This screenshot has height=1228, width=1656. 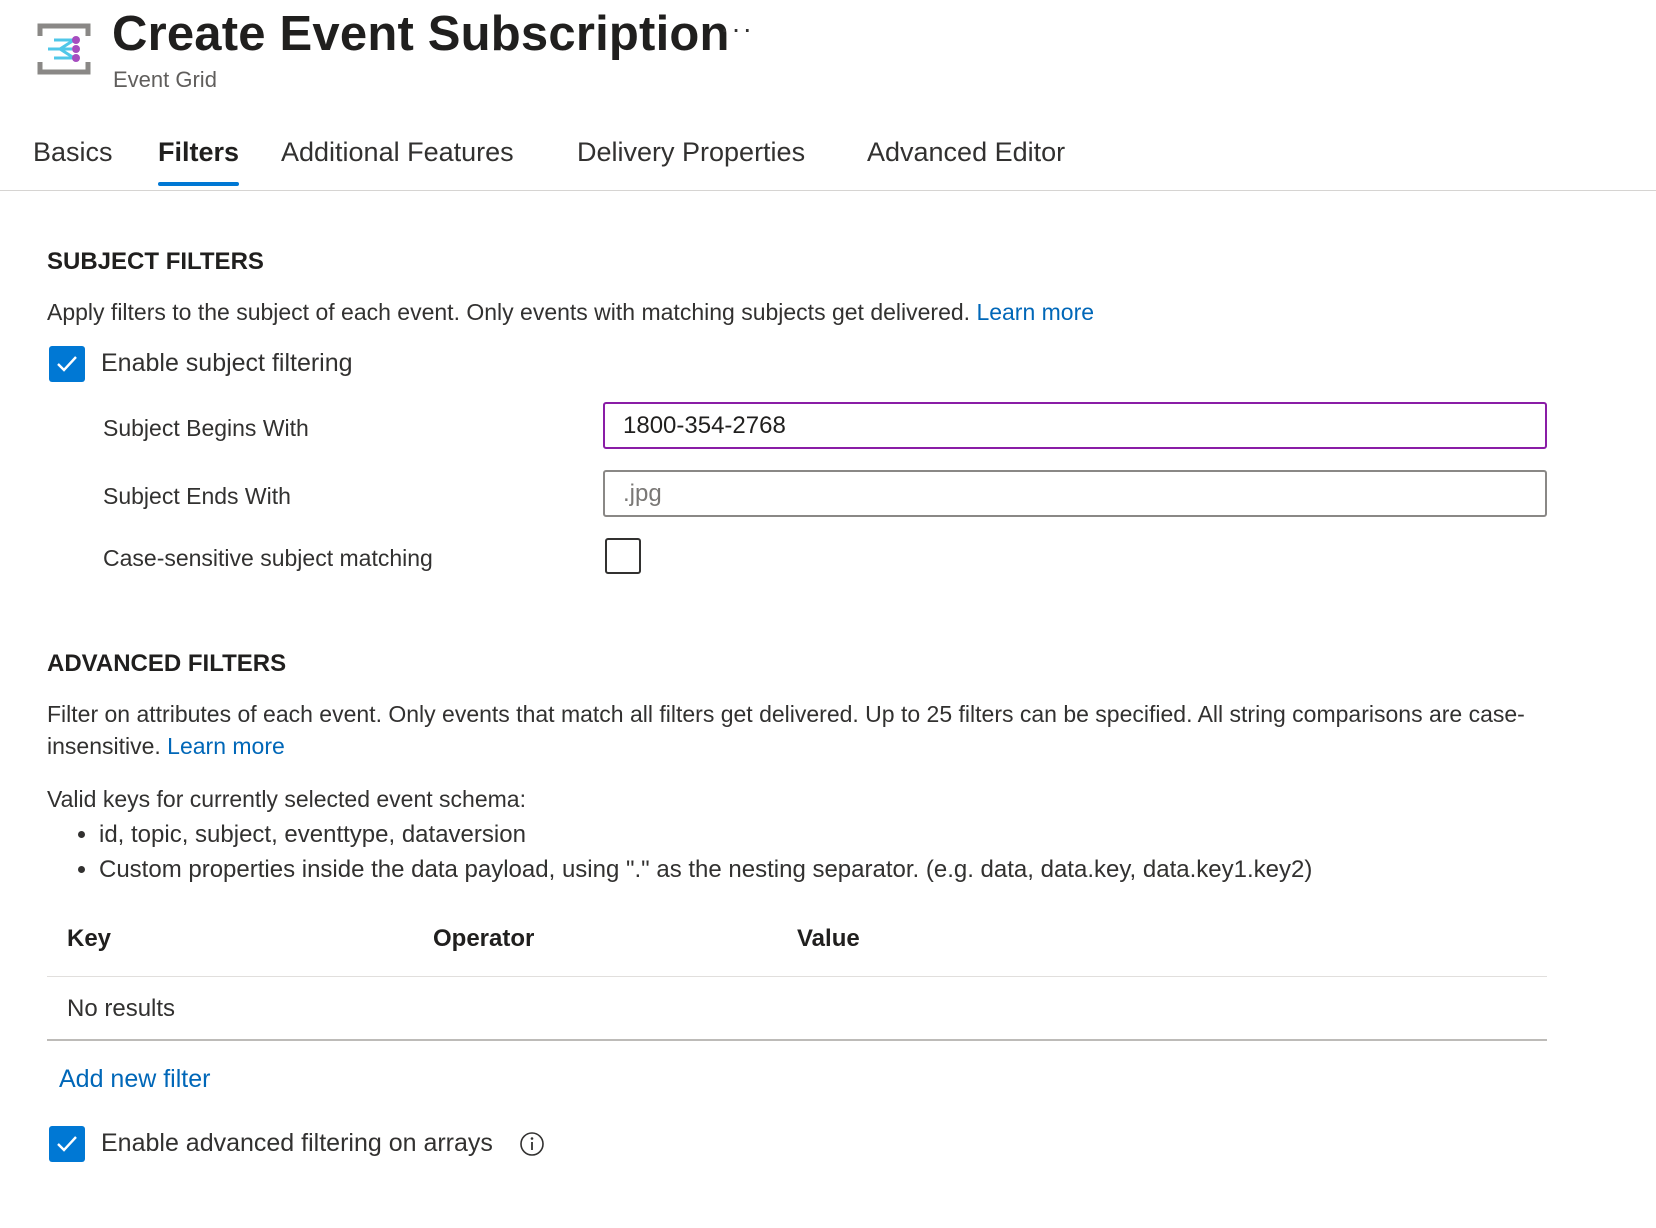 I want to click on page-subtitle: Event Grid, so click(x=165, y=79).